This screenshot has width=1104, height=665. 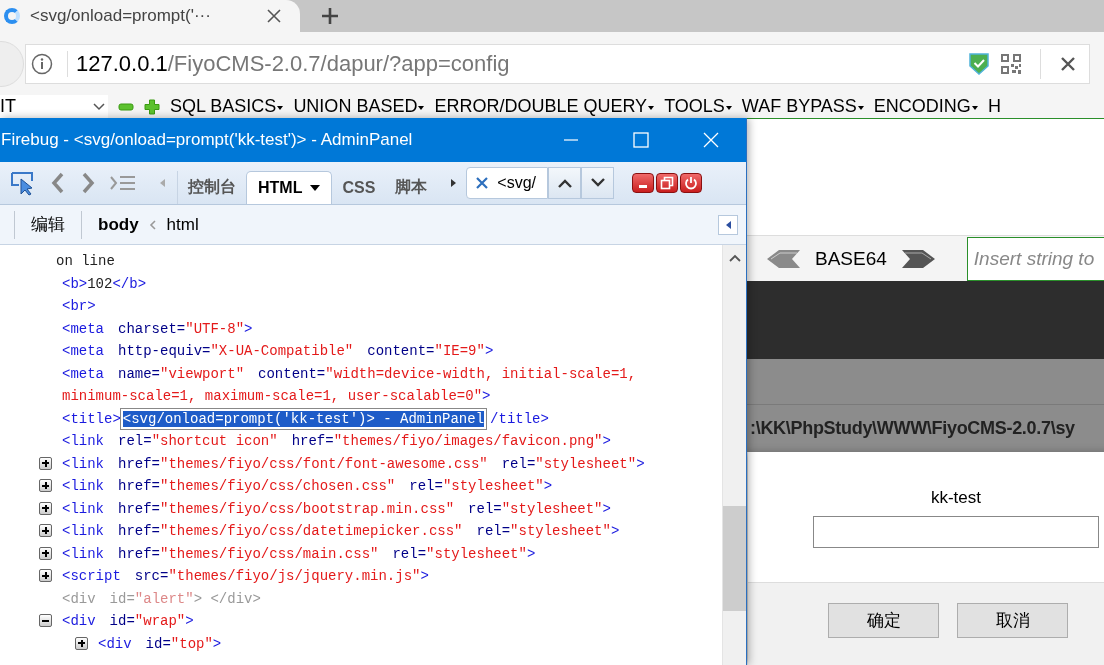 I want to click on tag-text: /title>, so click(x=519, y=418).